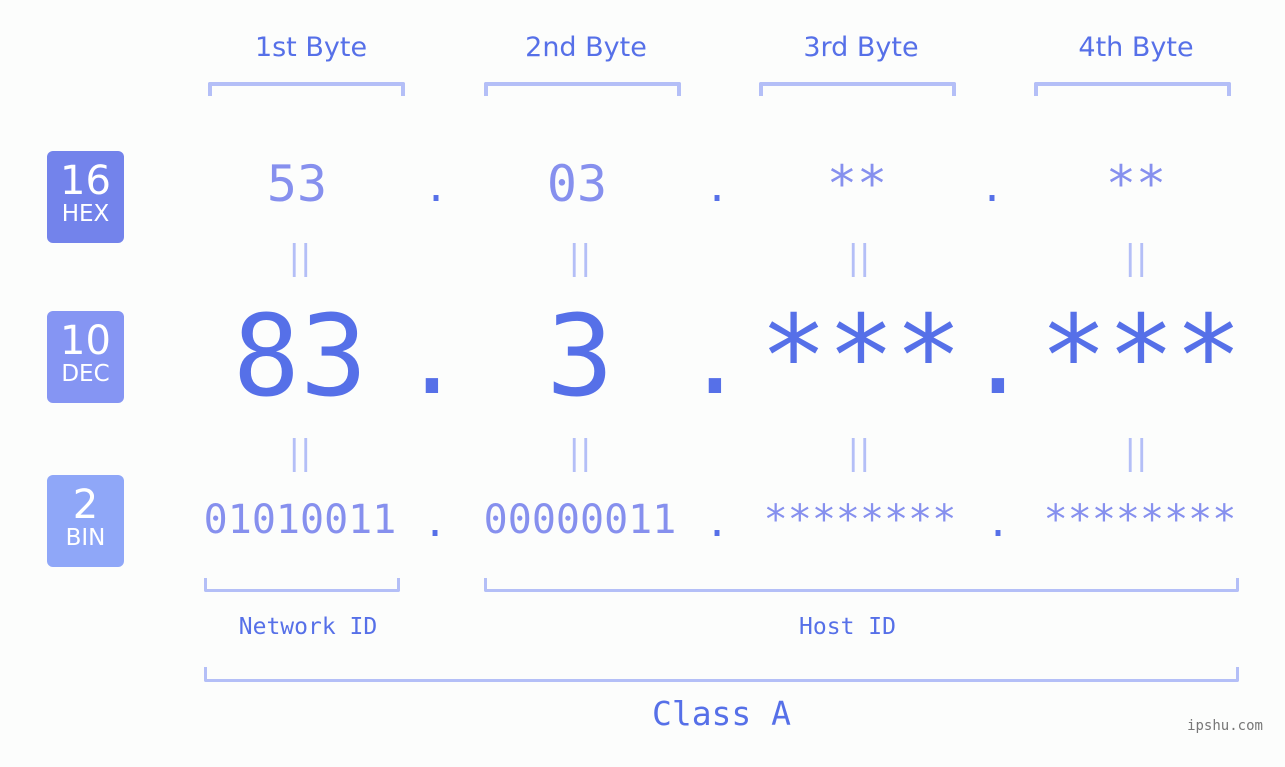 The width and height of the screenshot is (1285, 767). Describe the element at coordinates (308, 627) in the screenshot. I see `network-id-label: Network ID` at that location.